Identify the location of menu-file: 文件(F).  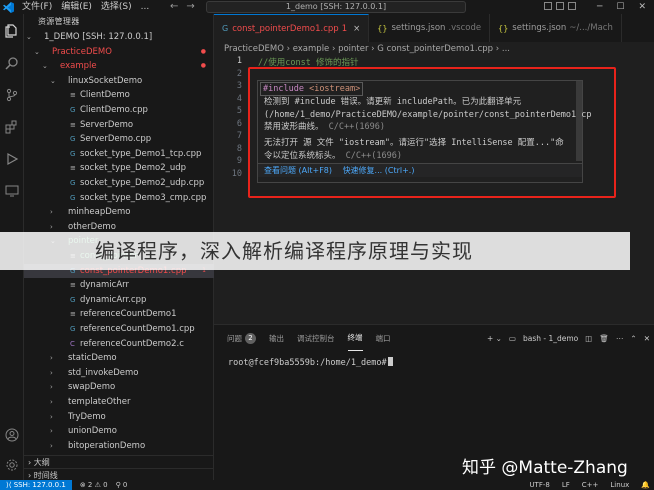
(37, 7).